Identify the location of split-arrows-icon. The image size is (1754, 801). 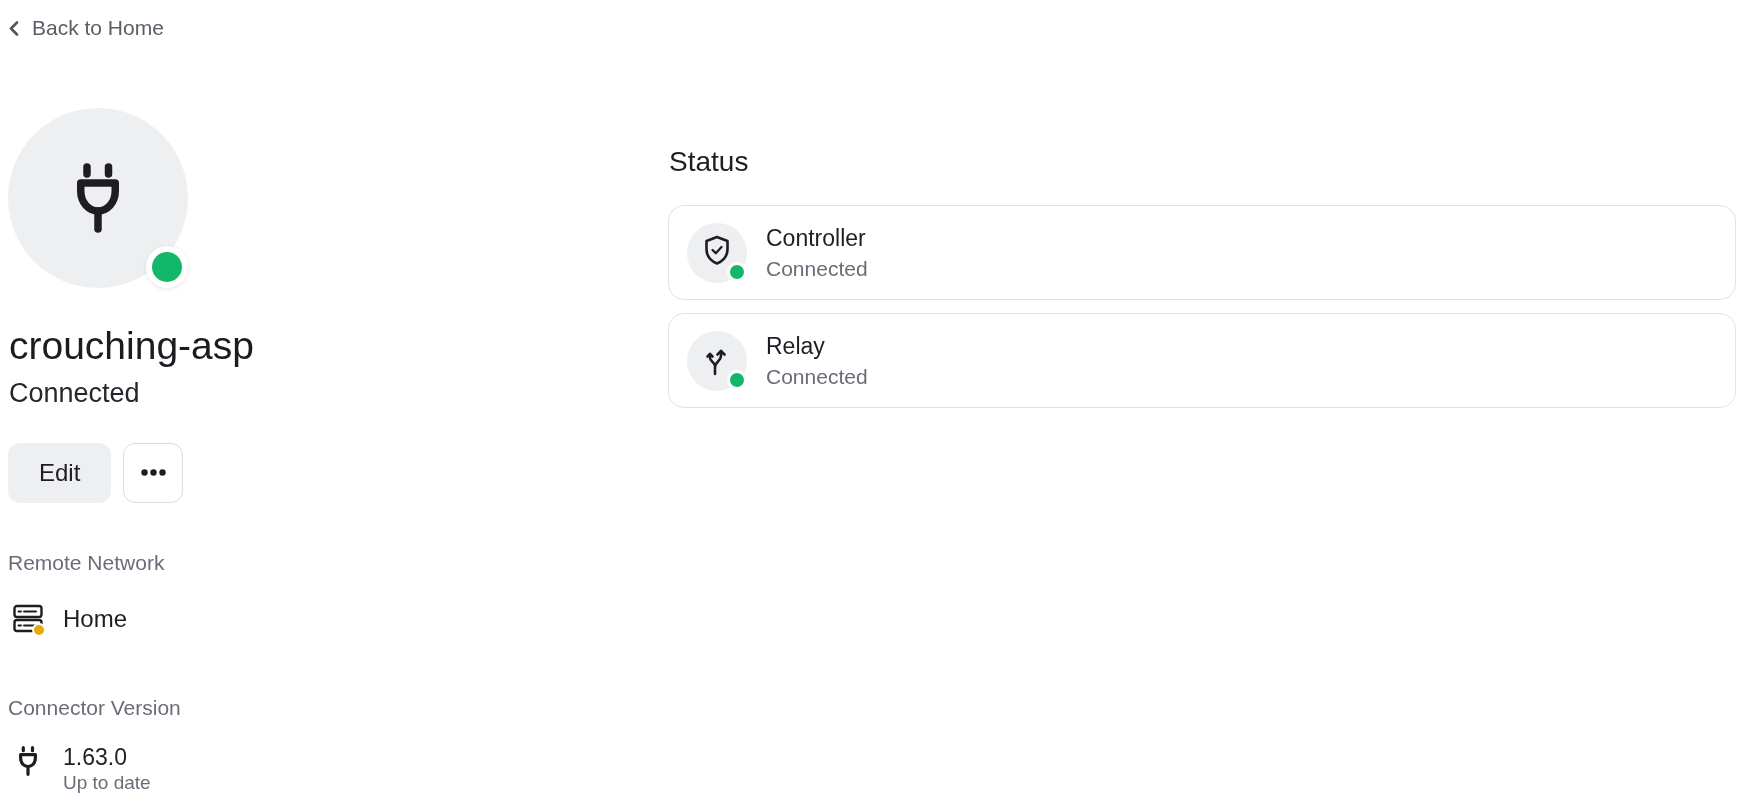
(717, 360).